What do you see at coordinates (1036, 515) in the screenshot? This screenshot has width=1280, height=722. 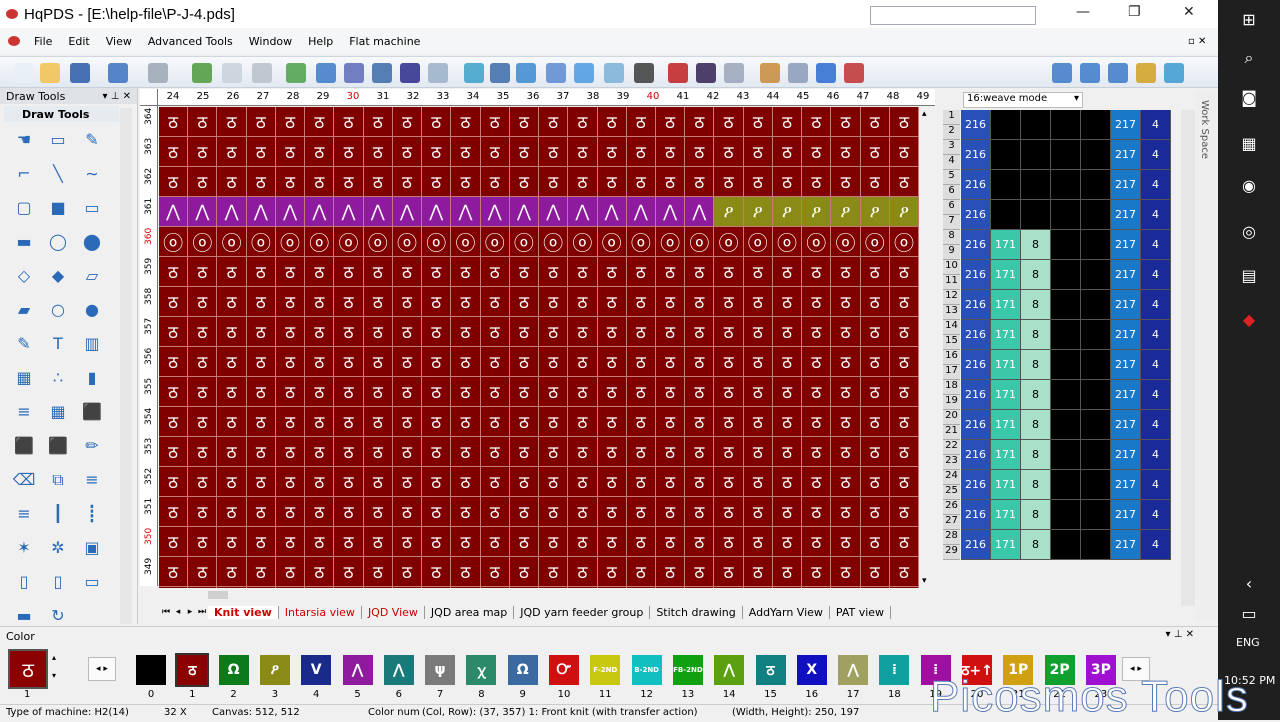 I see `weave-cell: 8` at bounding box center [1036, 515].